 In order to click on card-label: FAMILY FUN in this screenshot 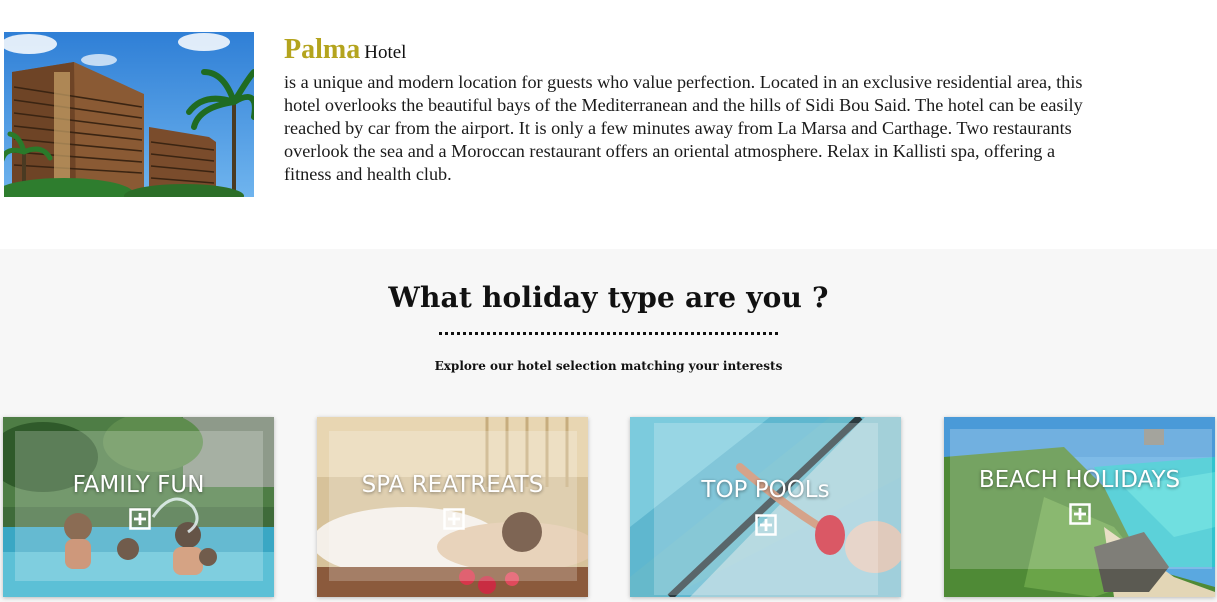, I will do `click(138, 485)`.